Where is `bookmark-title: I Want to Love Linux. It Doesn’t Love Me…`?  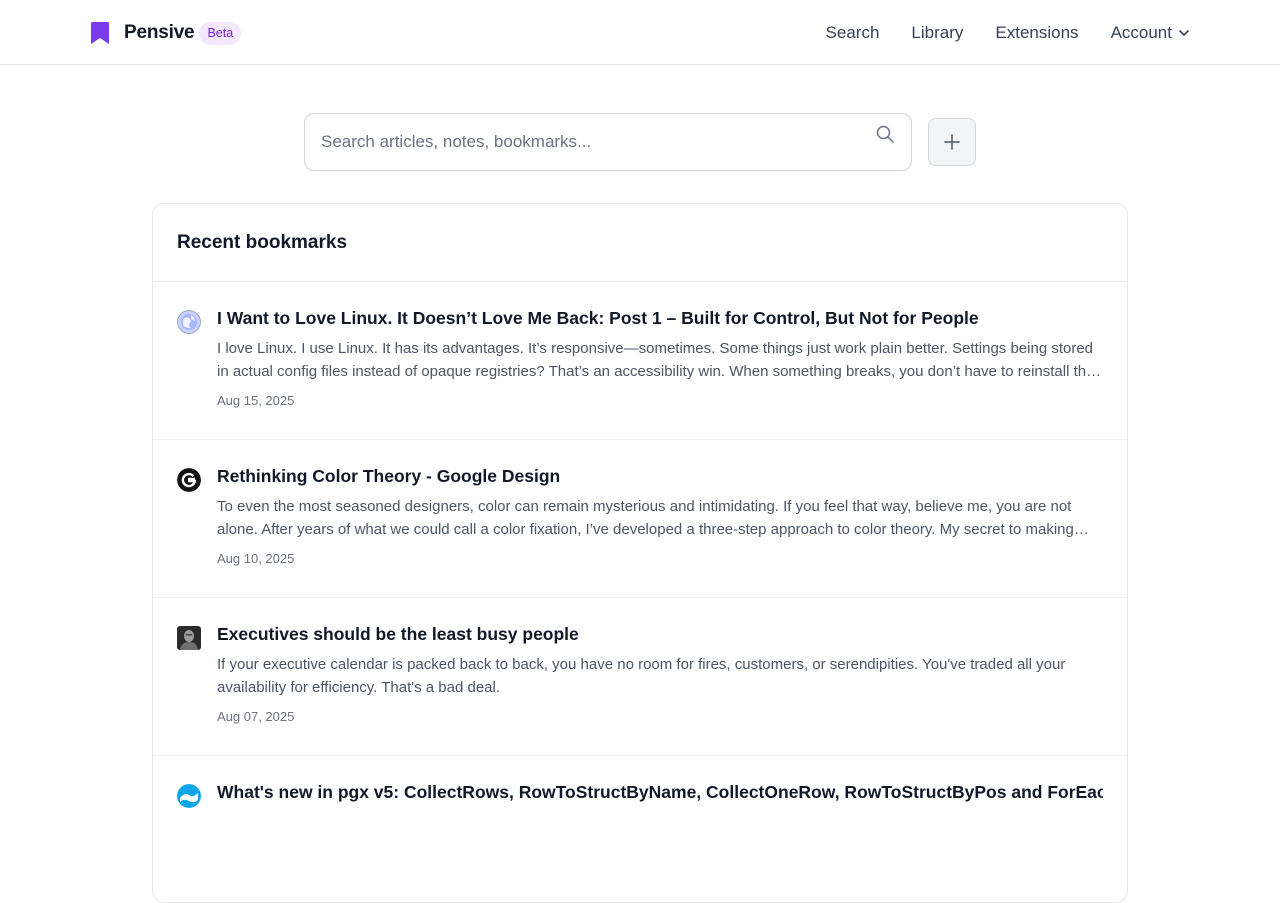 bookmark-title: I Want to Love Linux. It Doesn’t Love Me… is located at coordinates (660, 318).